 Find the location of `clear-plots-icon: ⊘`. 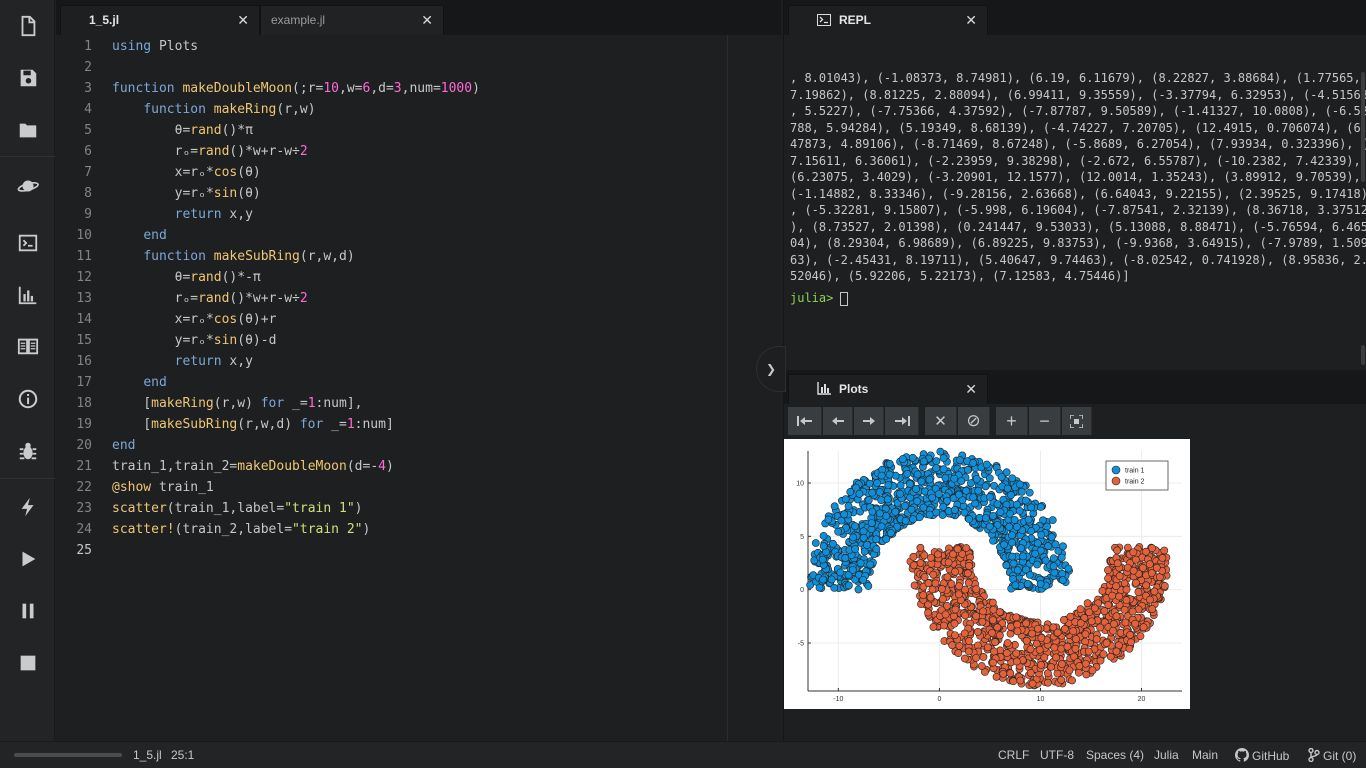

clear-plots-icon: ⊘ is located at coordinates (974, 421).